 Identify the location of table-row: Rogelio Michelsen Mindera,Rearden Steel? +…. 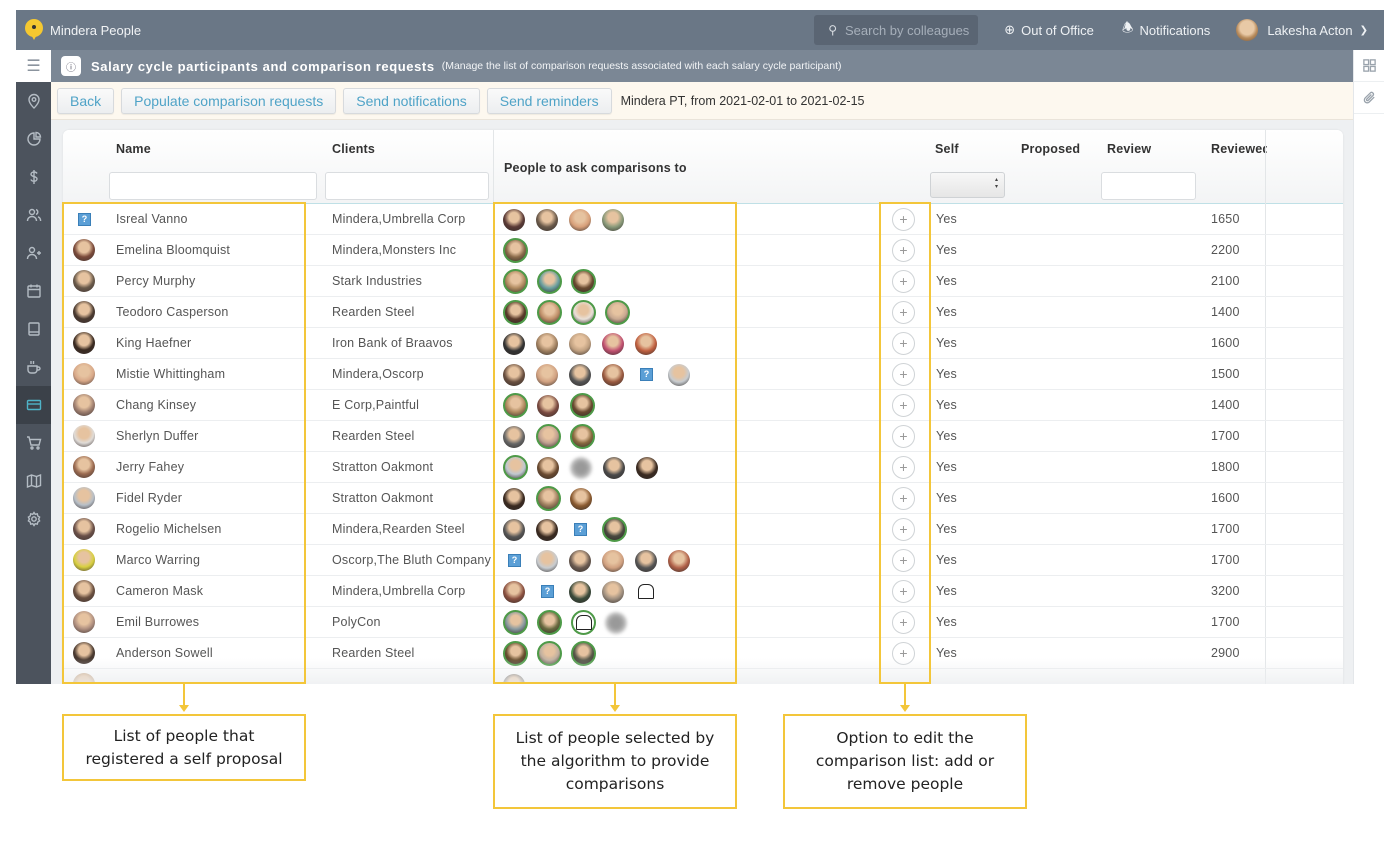
(703, 529).